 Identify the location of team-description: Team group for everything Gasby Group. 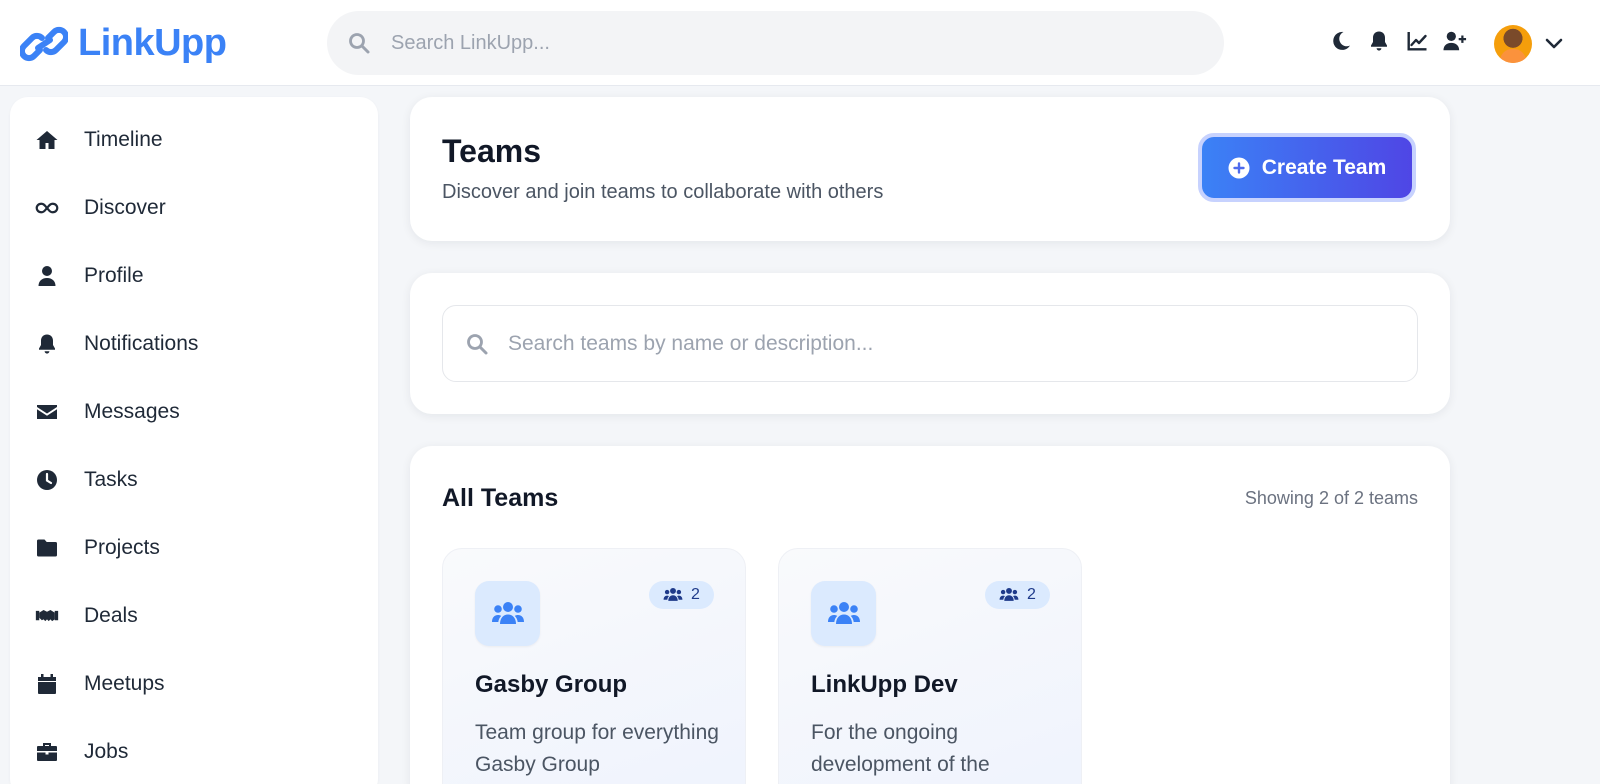
(597, 748).